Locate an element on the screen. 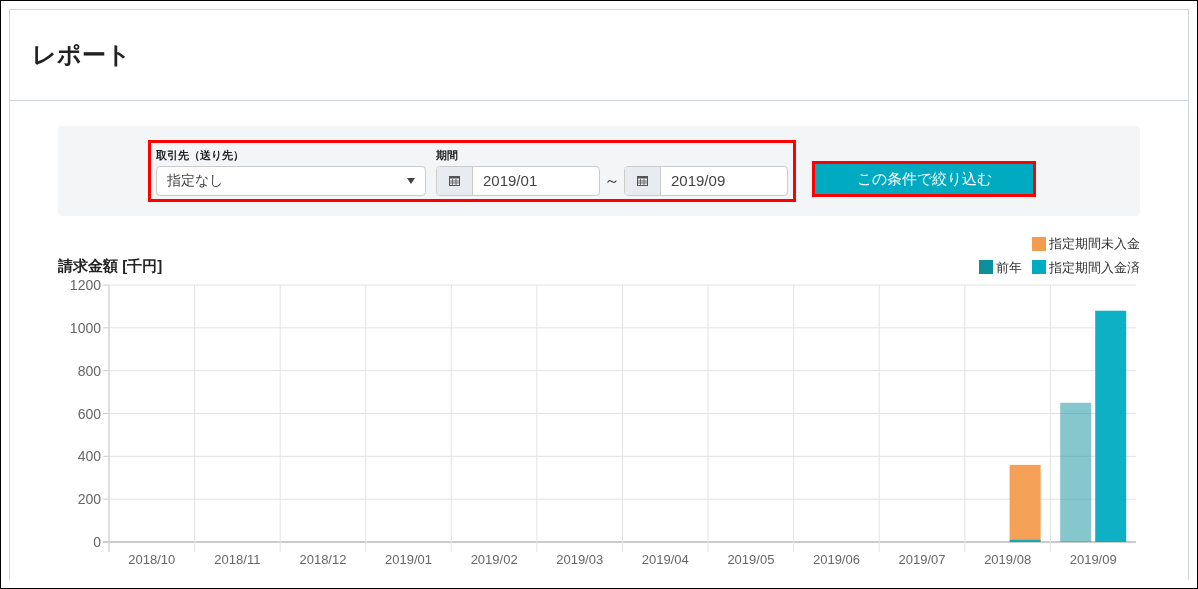  axis-label: 1200 is located at coordinates (85, 285).